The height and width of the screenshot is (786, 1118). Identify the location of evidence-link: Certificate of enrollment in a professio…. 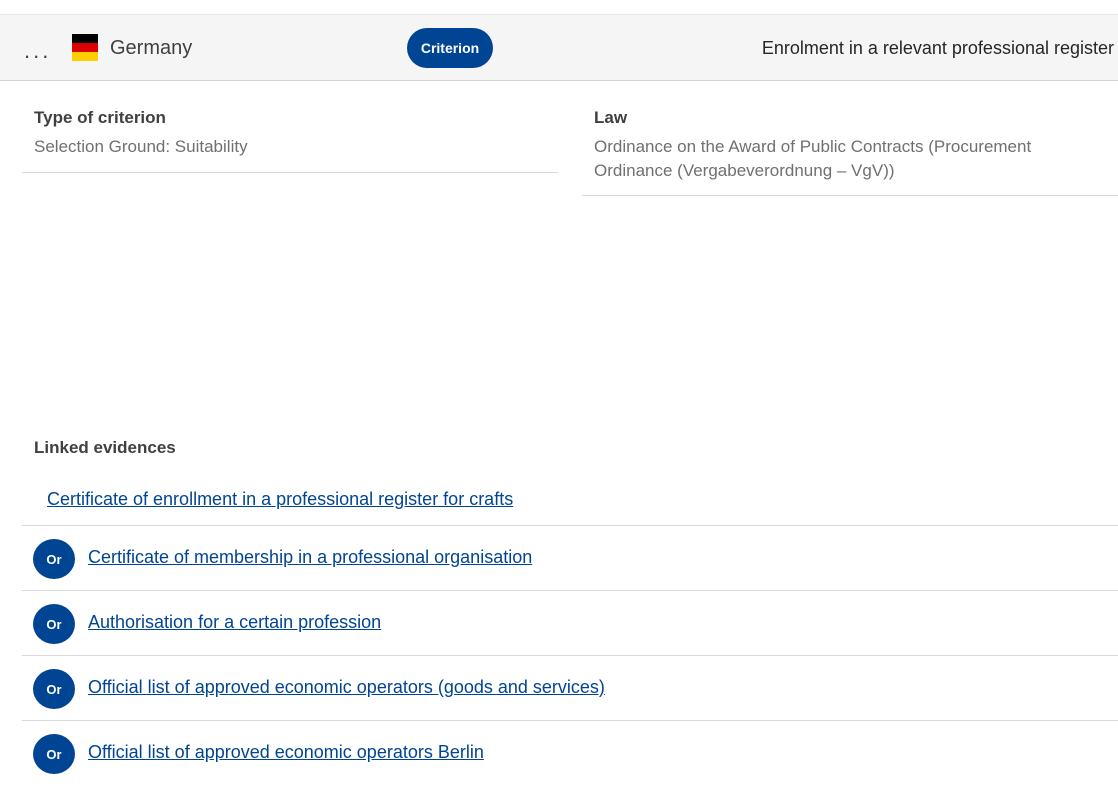
(280, 499).